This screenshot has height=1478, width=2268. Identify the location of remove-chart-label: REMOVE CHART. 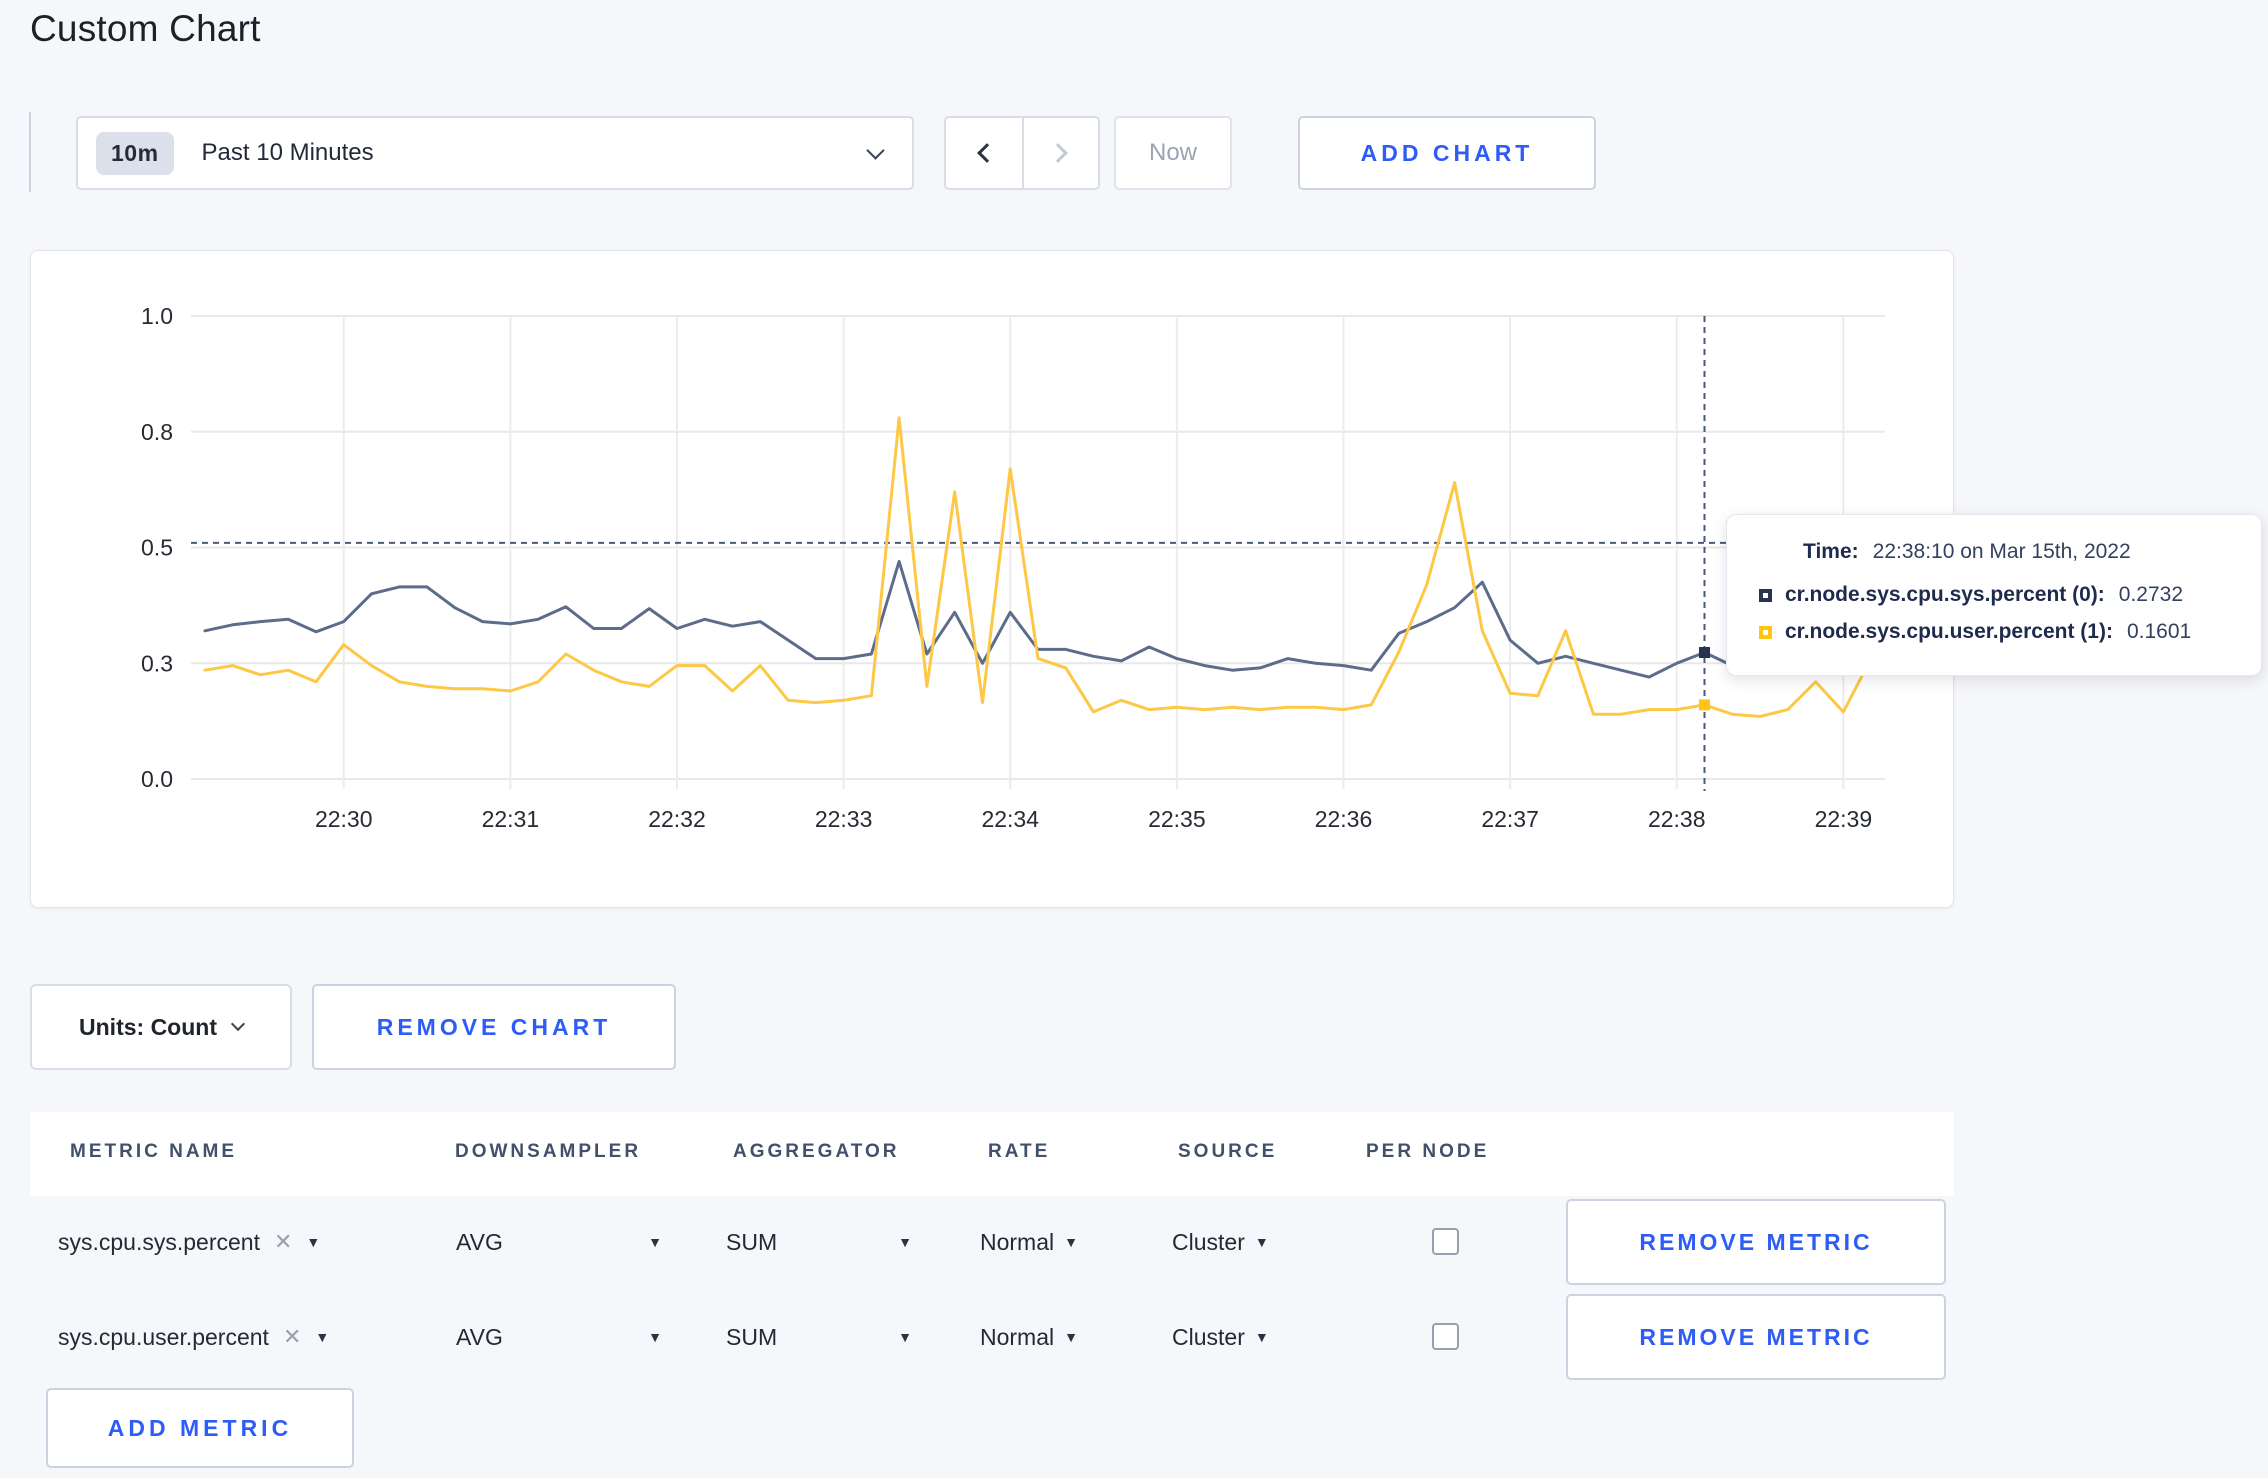
(494, 1026).